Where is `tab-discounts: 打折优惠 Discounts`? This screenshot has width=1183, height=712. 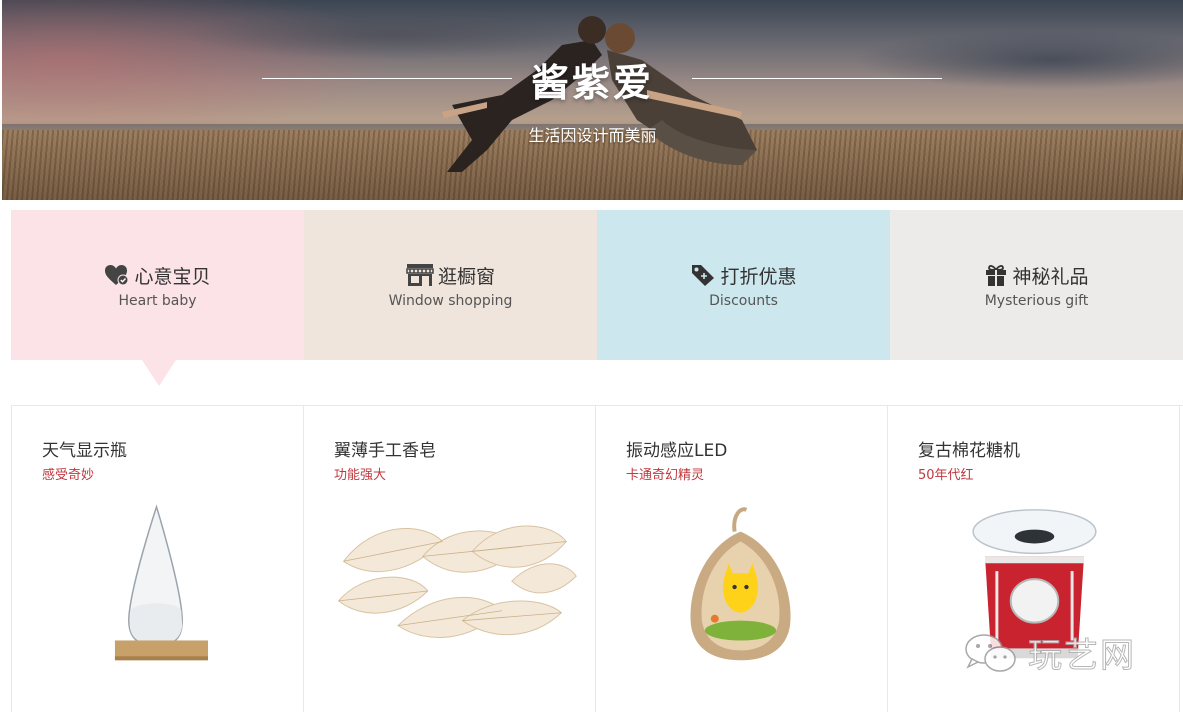
tab-discounts: 打折优惠 Discounts is located at coordinates (743, 285).